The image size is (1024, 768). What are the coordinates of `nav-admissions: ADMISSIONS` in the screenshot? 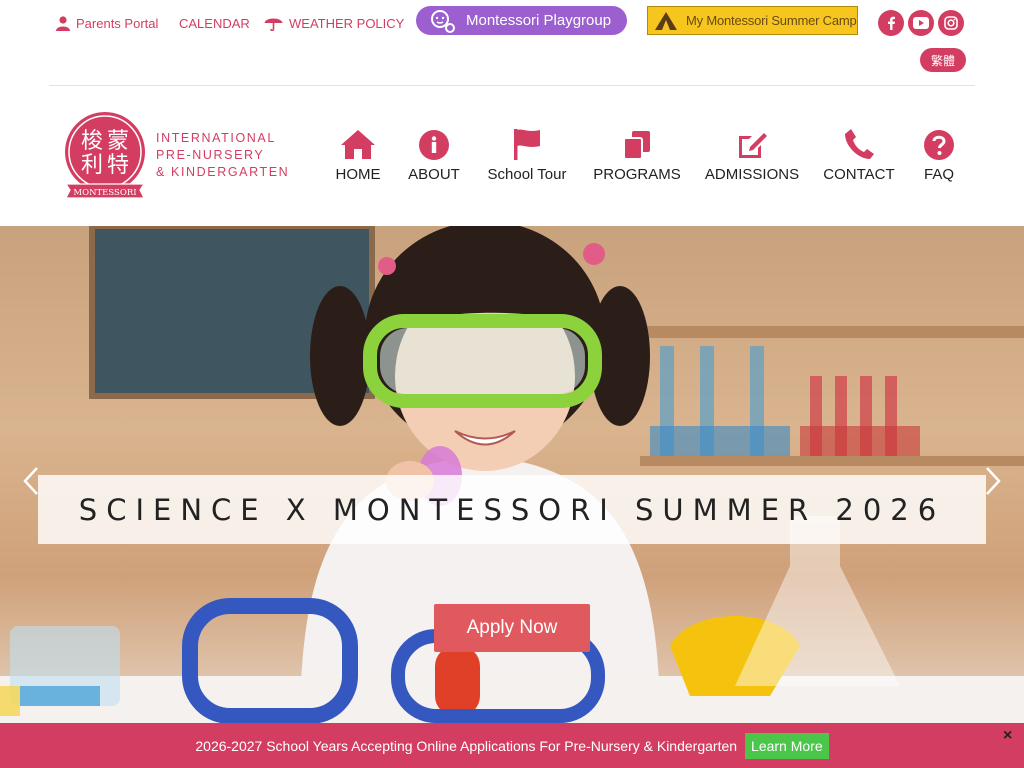 It's located at (752, 156).